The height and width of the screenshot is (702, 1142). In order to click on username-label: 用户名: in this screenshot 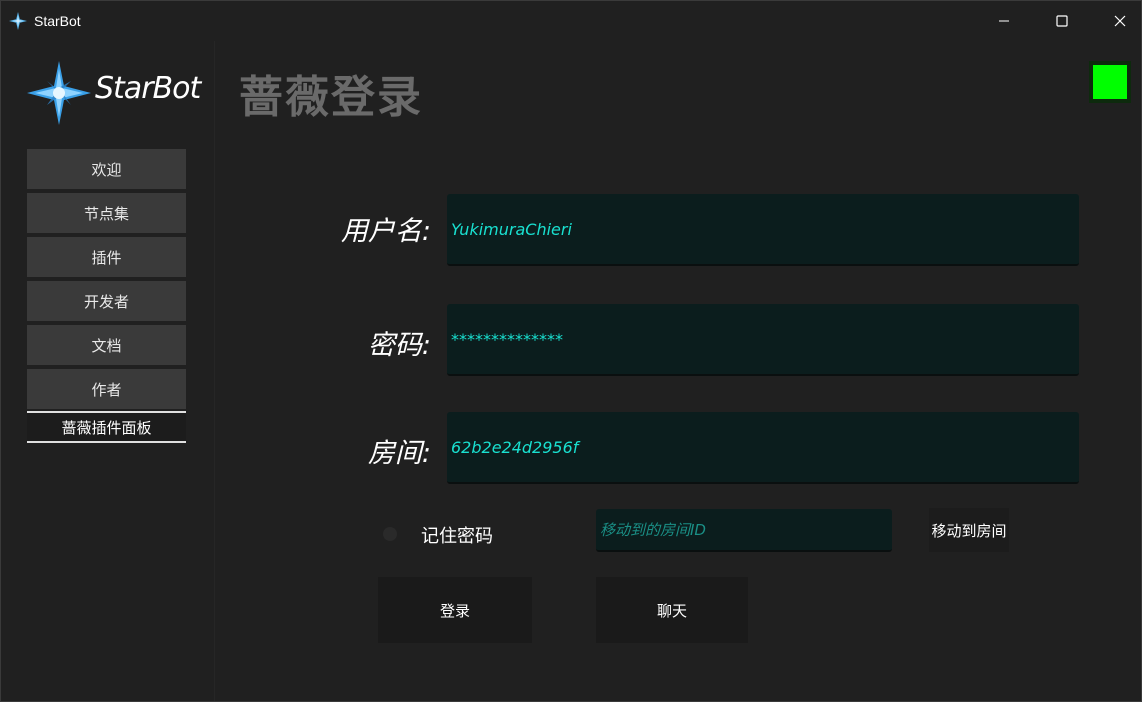, I will do `click(385, 231)`.